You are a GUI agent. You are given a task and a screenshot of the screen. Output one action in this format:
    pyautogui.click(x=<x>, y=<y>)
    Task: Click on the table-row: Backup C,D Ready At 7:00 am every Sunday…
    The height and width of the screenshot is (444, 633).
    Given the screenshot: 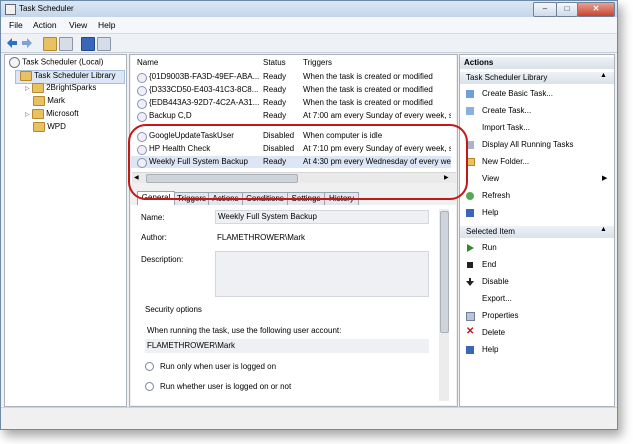 What is the action you would take?
    pyautogui.click(x=291, y=116)
    